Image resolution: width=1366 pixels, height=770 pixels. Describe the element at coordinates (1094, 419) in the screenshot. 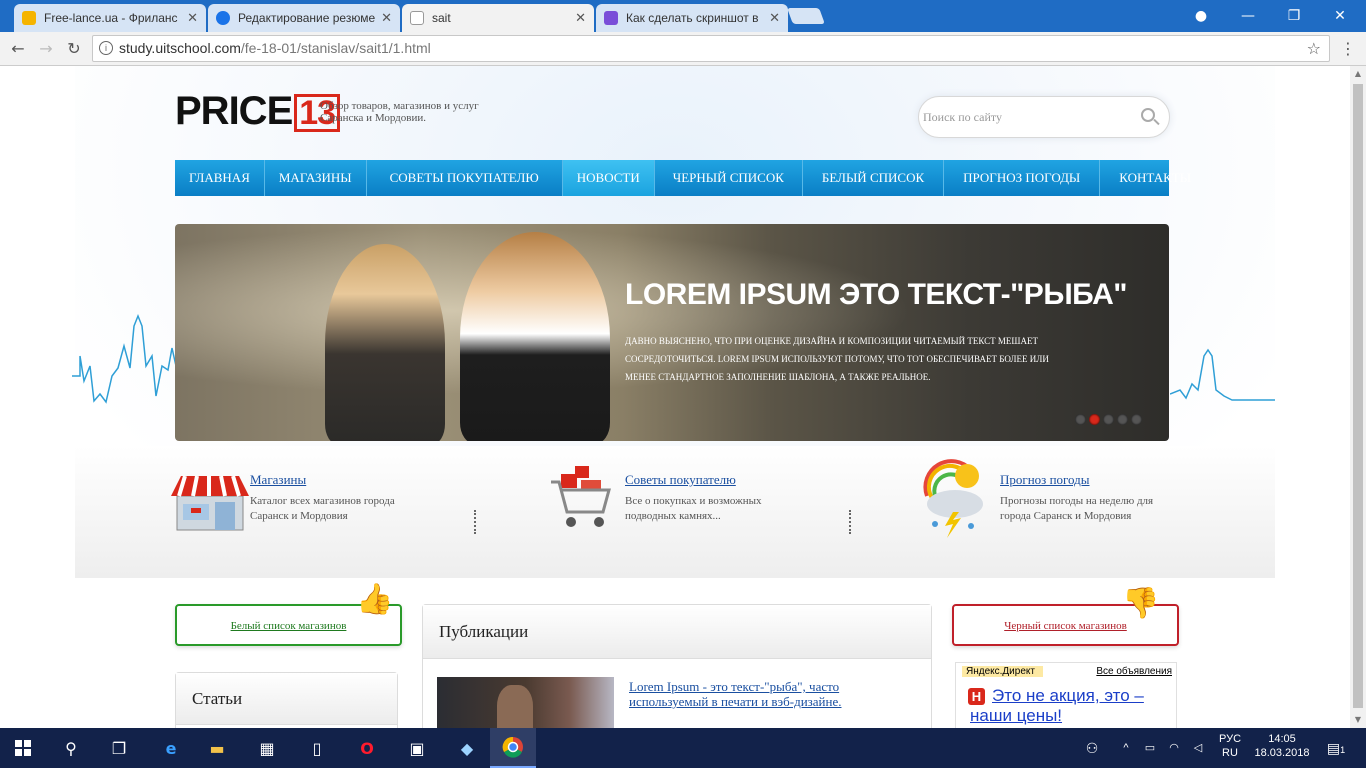

I see `slider-dot-active` at that location.